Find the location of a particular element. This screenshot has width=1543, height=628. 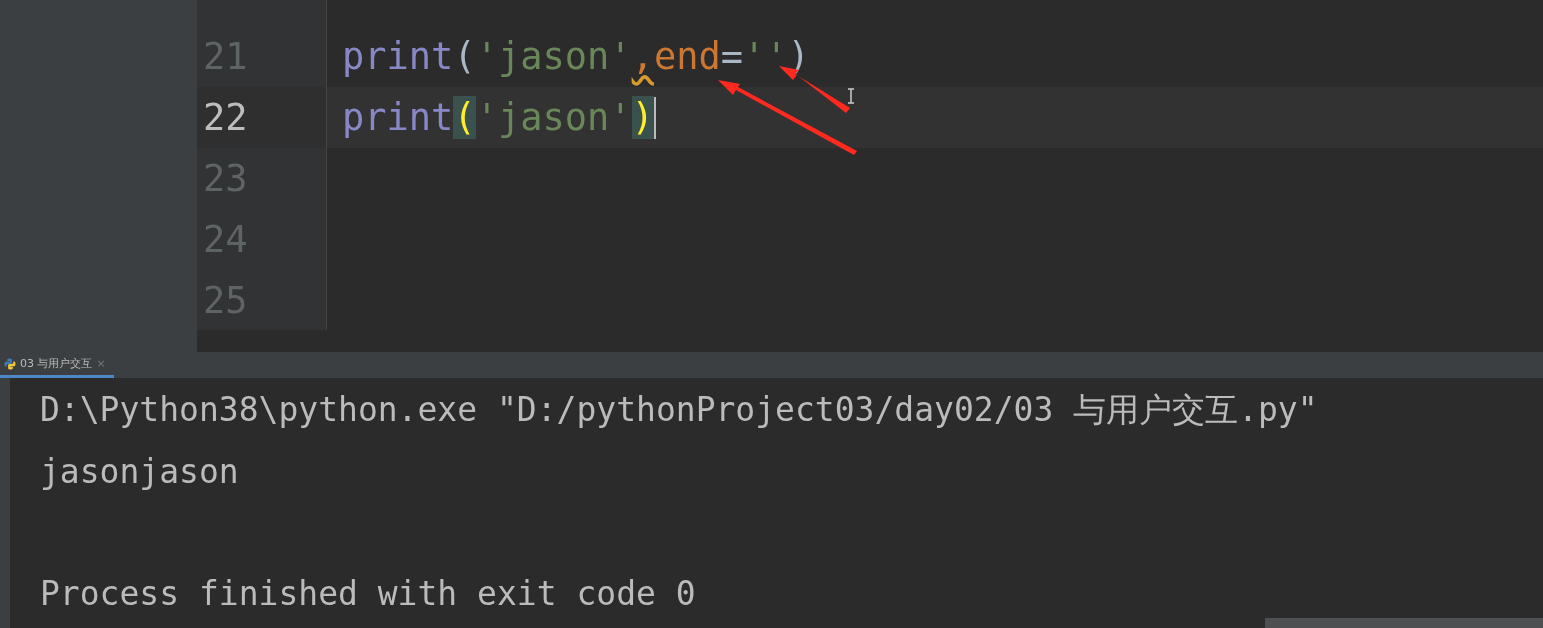

line-number: 22 is located at coordinates (261, 117).